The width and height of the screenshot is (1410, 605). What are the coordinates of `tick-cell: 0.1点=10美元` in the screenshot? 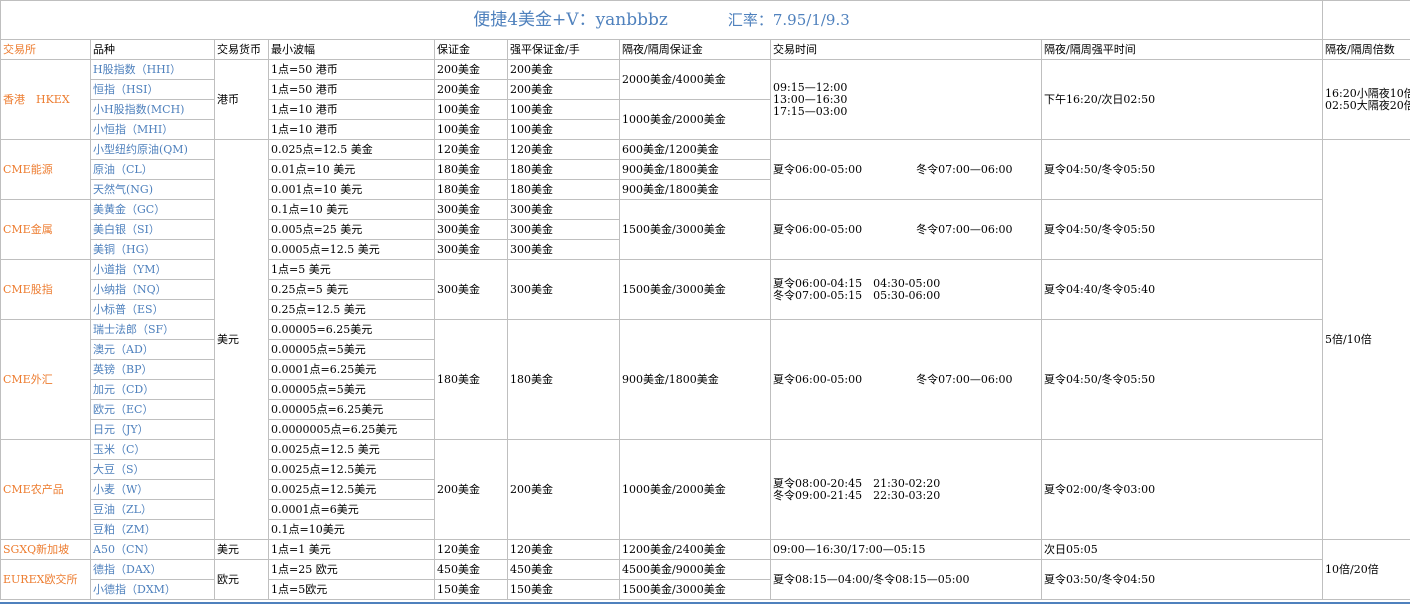 It's located at (351, 529).